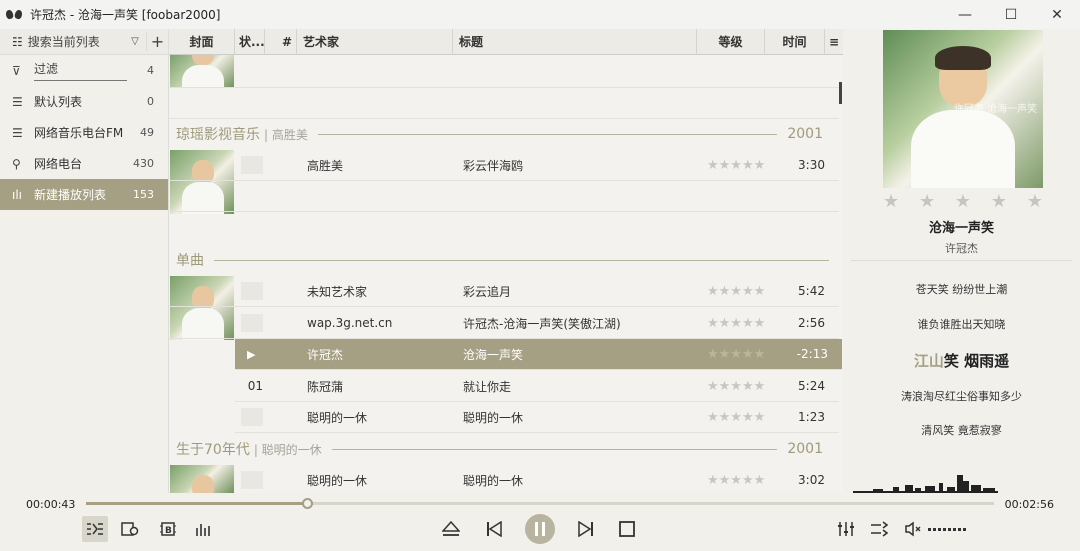 The height and width of the screenshot is (551, 1080). What do you see at coordinates (143, 163) in the screenshot?
I see `sidebar-item-count: 430` at bounding box center [143, 163].